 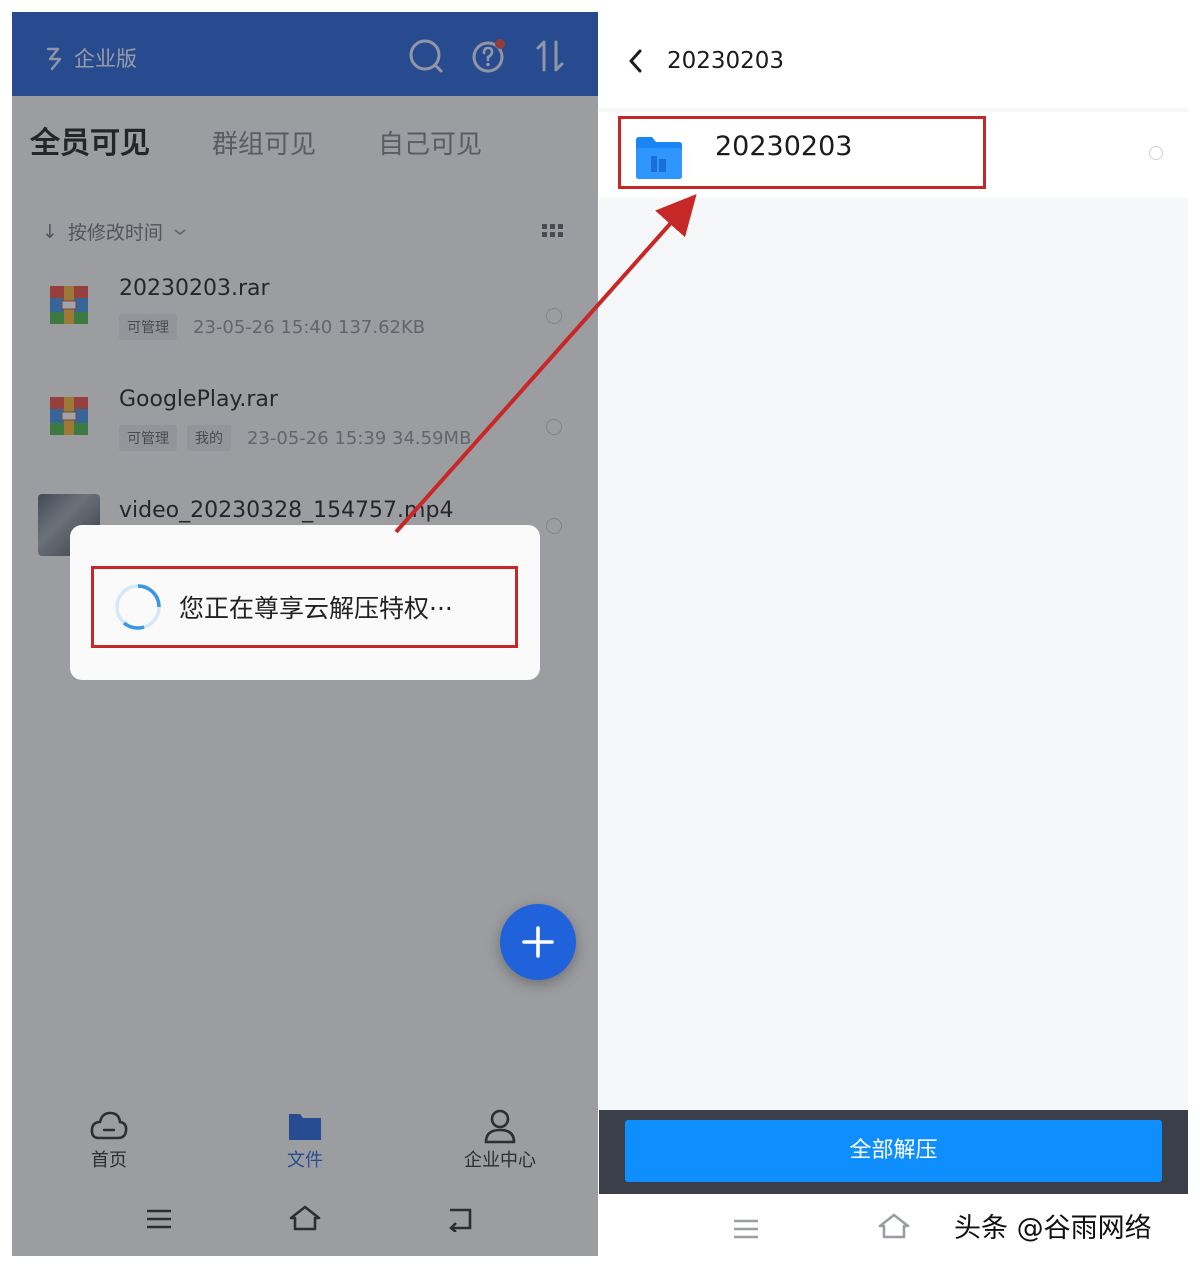 I want to click on highlight-box: 20230203, so click(x=802, y=152).